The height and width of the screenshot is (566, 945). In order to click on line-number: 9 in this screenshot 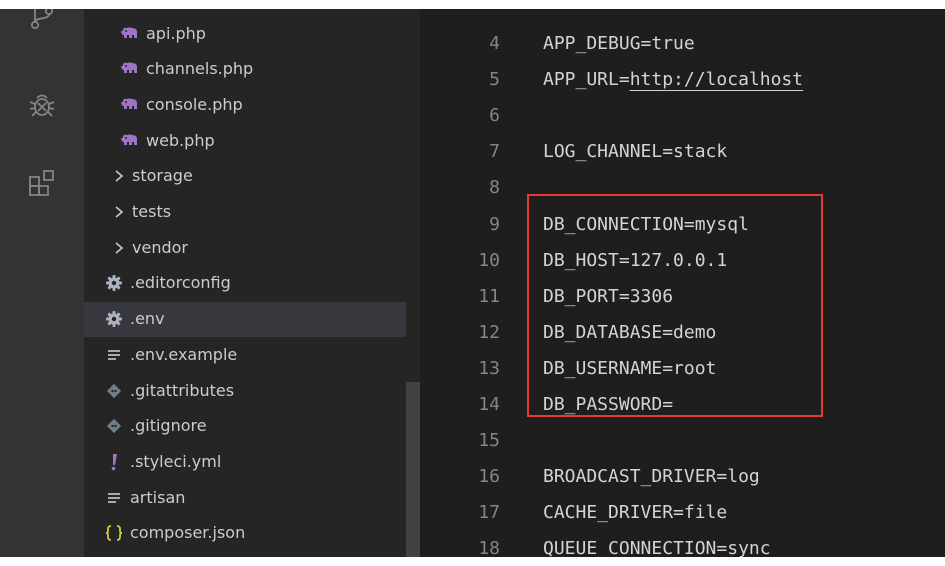, I will do `click(494, 224)`.